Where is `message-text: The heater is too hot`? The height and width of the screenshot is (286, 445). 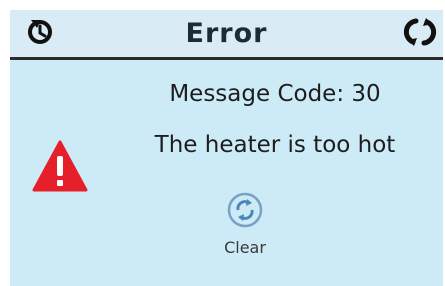
message-text: The heater is too hot is located at coordinates (275, 145).